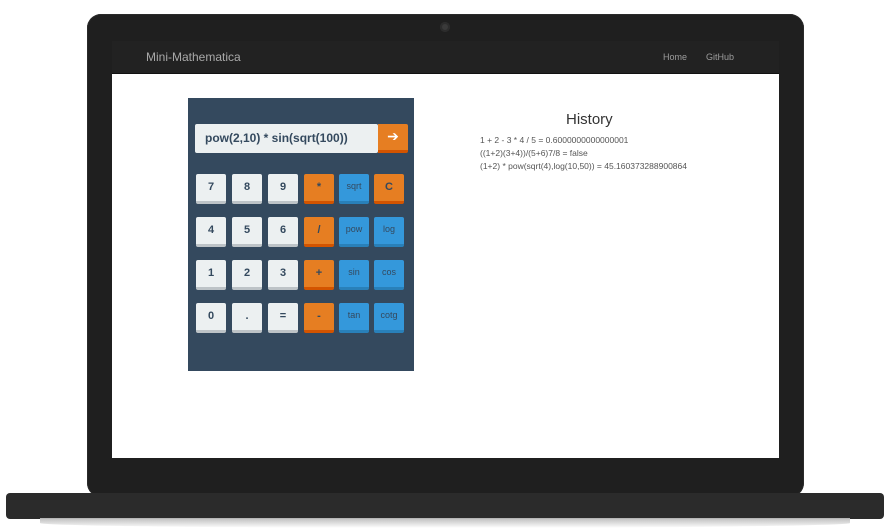 The image size is (894, 532). What do you see at coordinates (211, 318) in the screenshot?
I see `key-0: 0` at bounding box center [211, 318].